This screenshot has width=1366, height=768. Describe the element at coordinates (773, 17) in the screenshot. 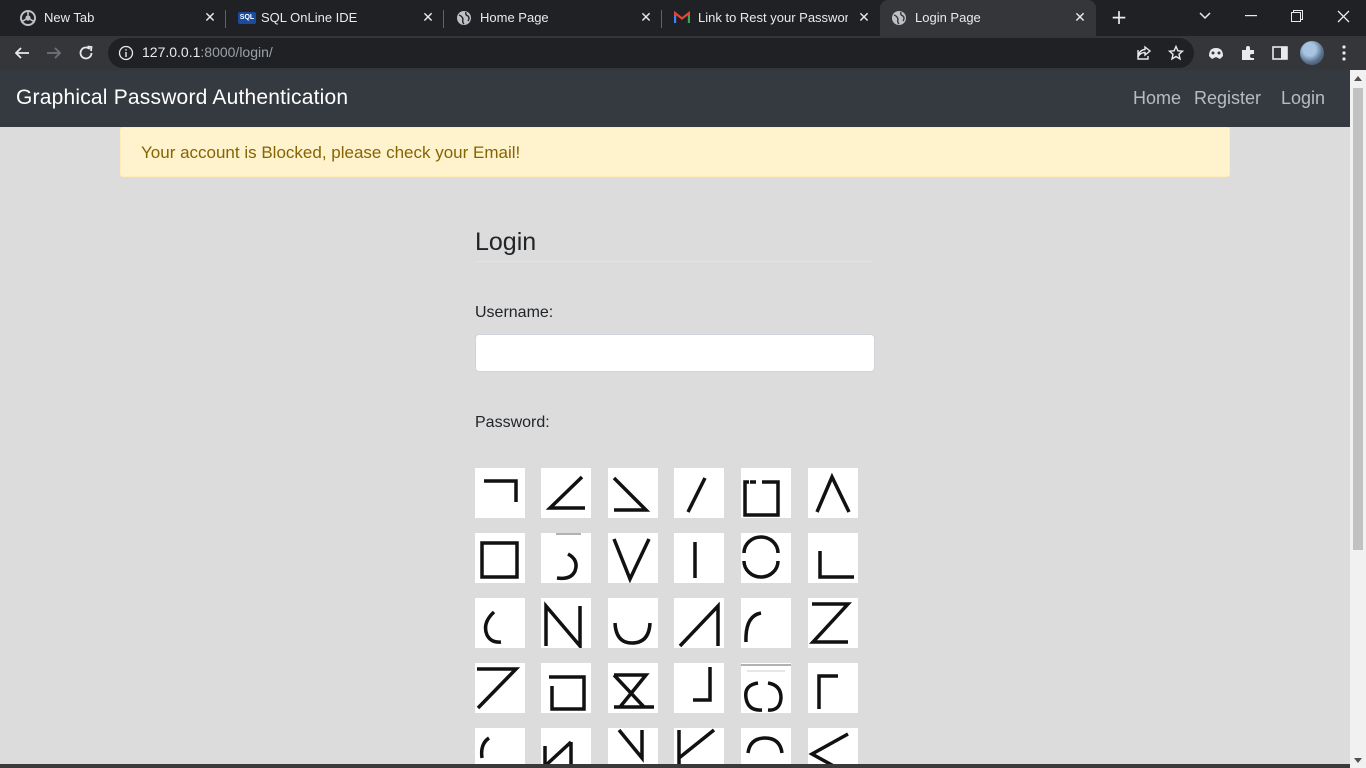

I see `tab-title: Link to Rest your Password -` at that location.